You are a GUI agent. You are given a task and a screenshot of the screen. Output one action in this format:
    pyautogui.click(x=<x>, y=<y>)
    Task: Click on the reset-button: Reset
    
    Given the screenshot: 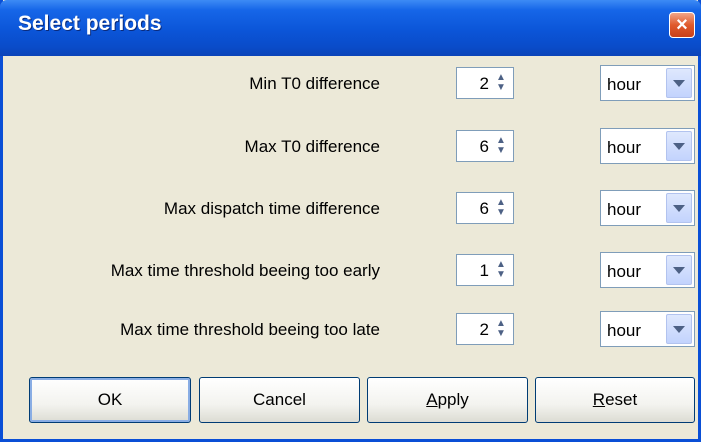 What is the action you would take?
    pyautogui.click(x=615, y=400)
    